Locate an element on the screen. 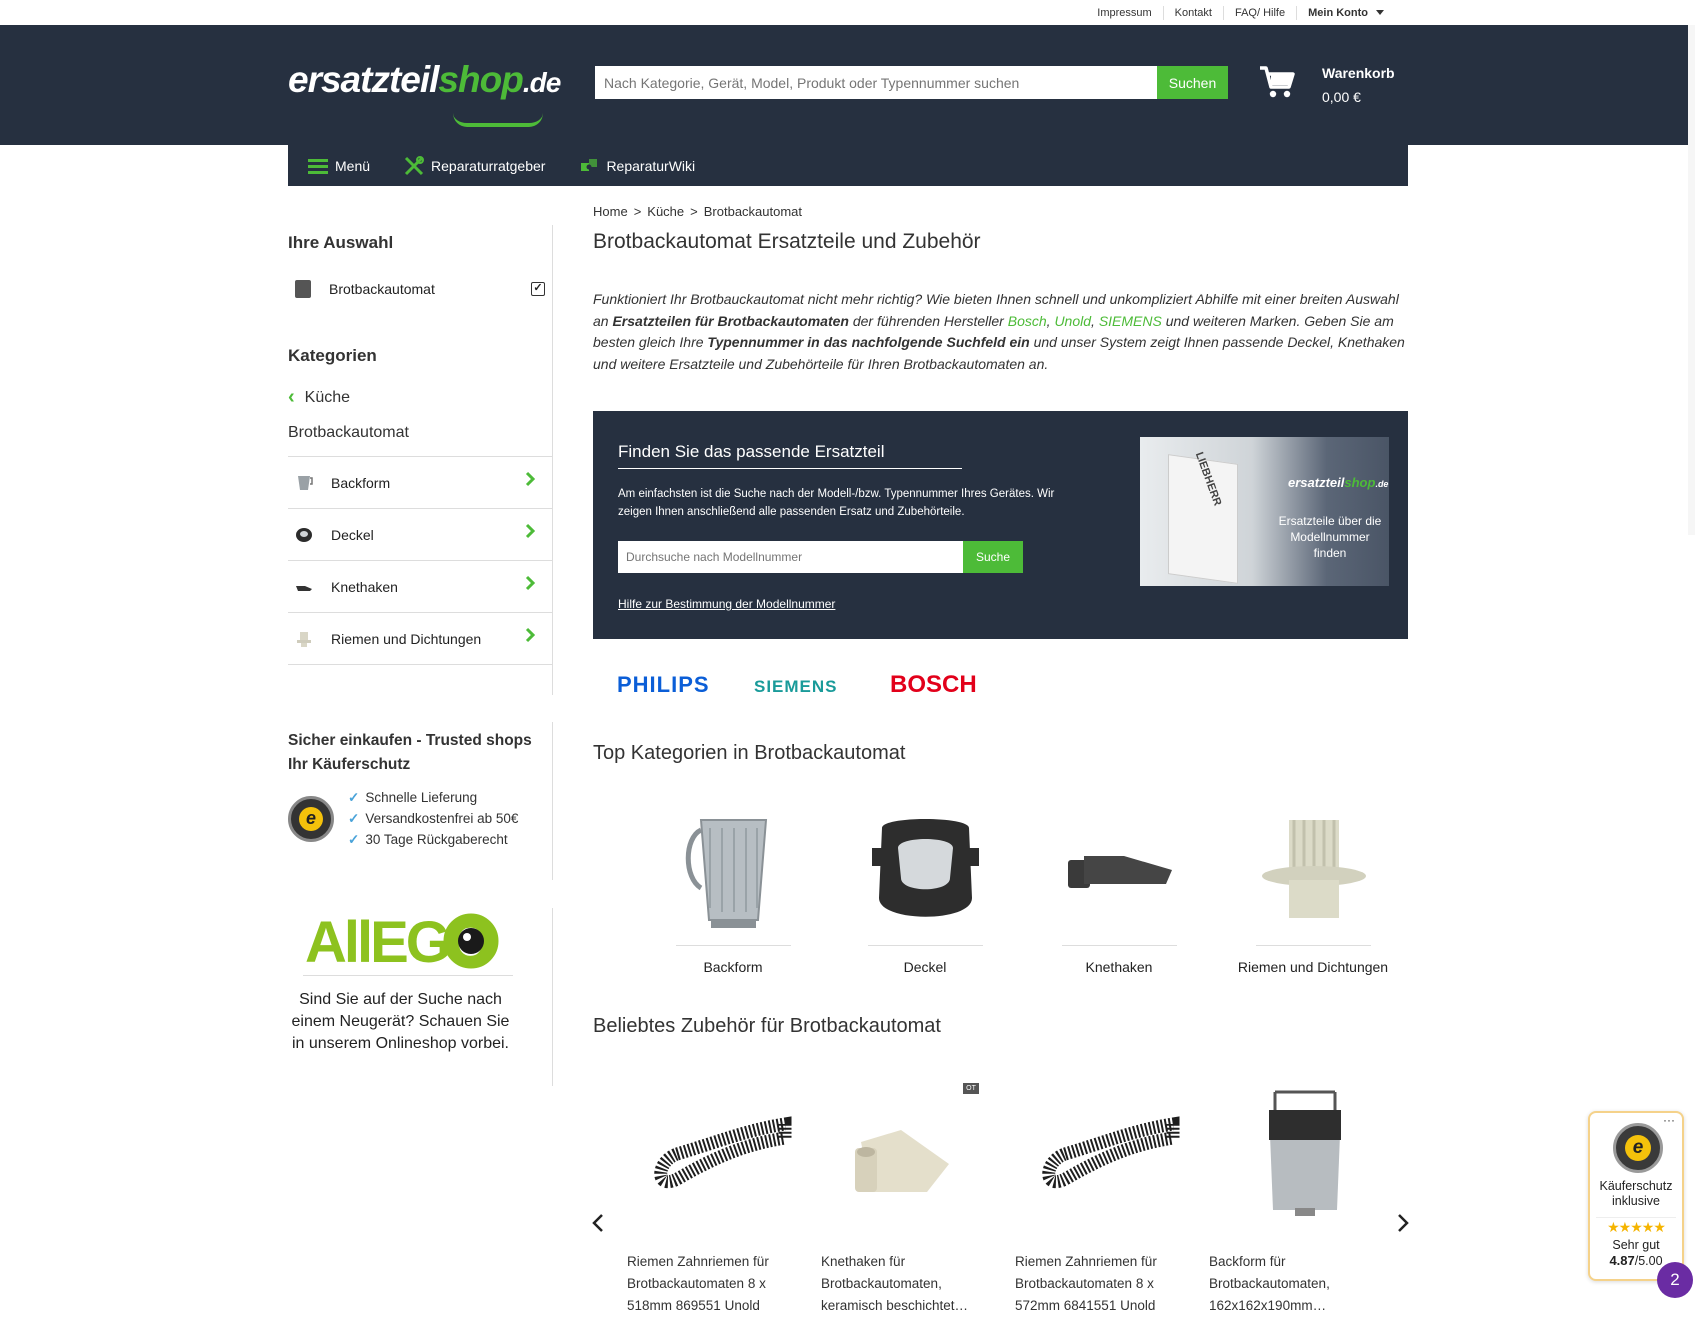 This screenshot has width=1695, height=1317. account-menu: Mein Konto is located at coordinates (1346, 13).